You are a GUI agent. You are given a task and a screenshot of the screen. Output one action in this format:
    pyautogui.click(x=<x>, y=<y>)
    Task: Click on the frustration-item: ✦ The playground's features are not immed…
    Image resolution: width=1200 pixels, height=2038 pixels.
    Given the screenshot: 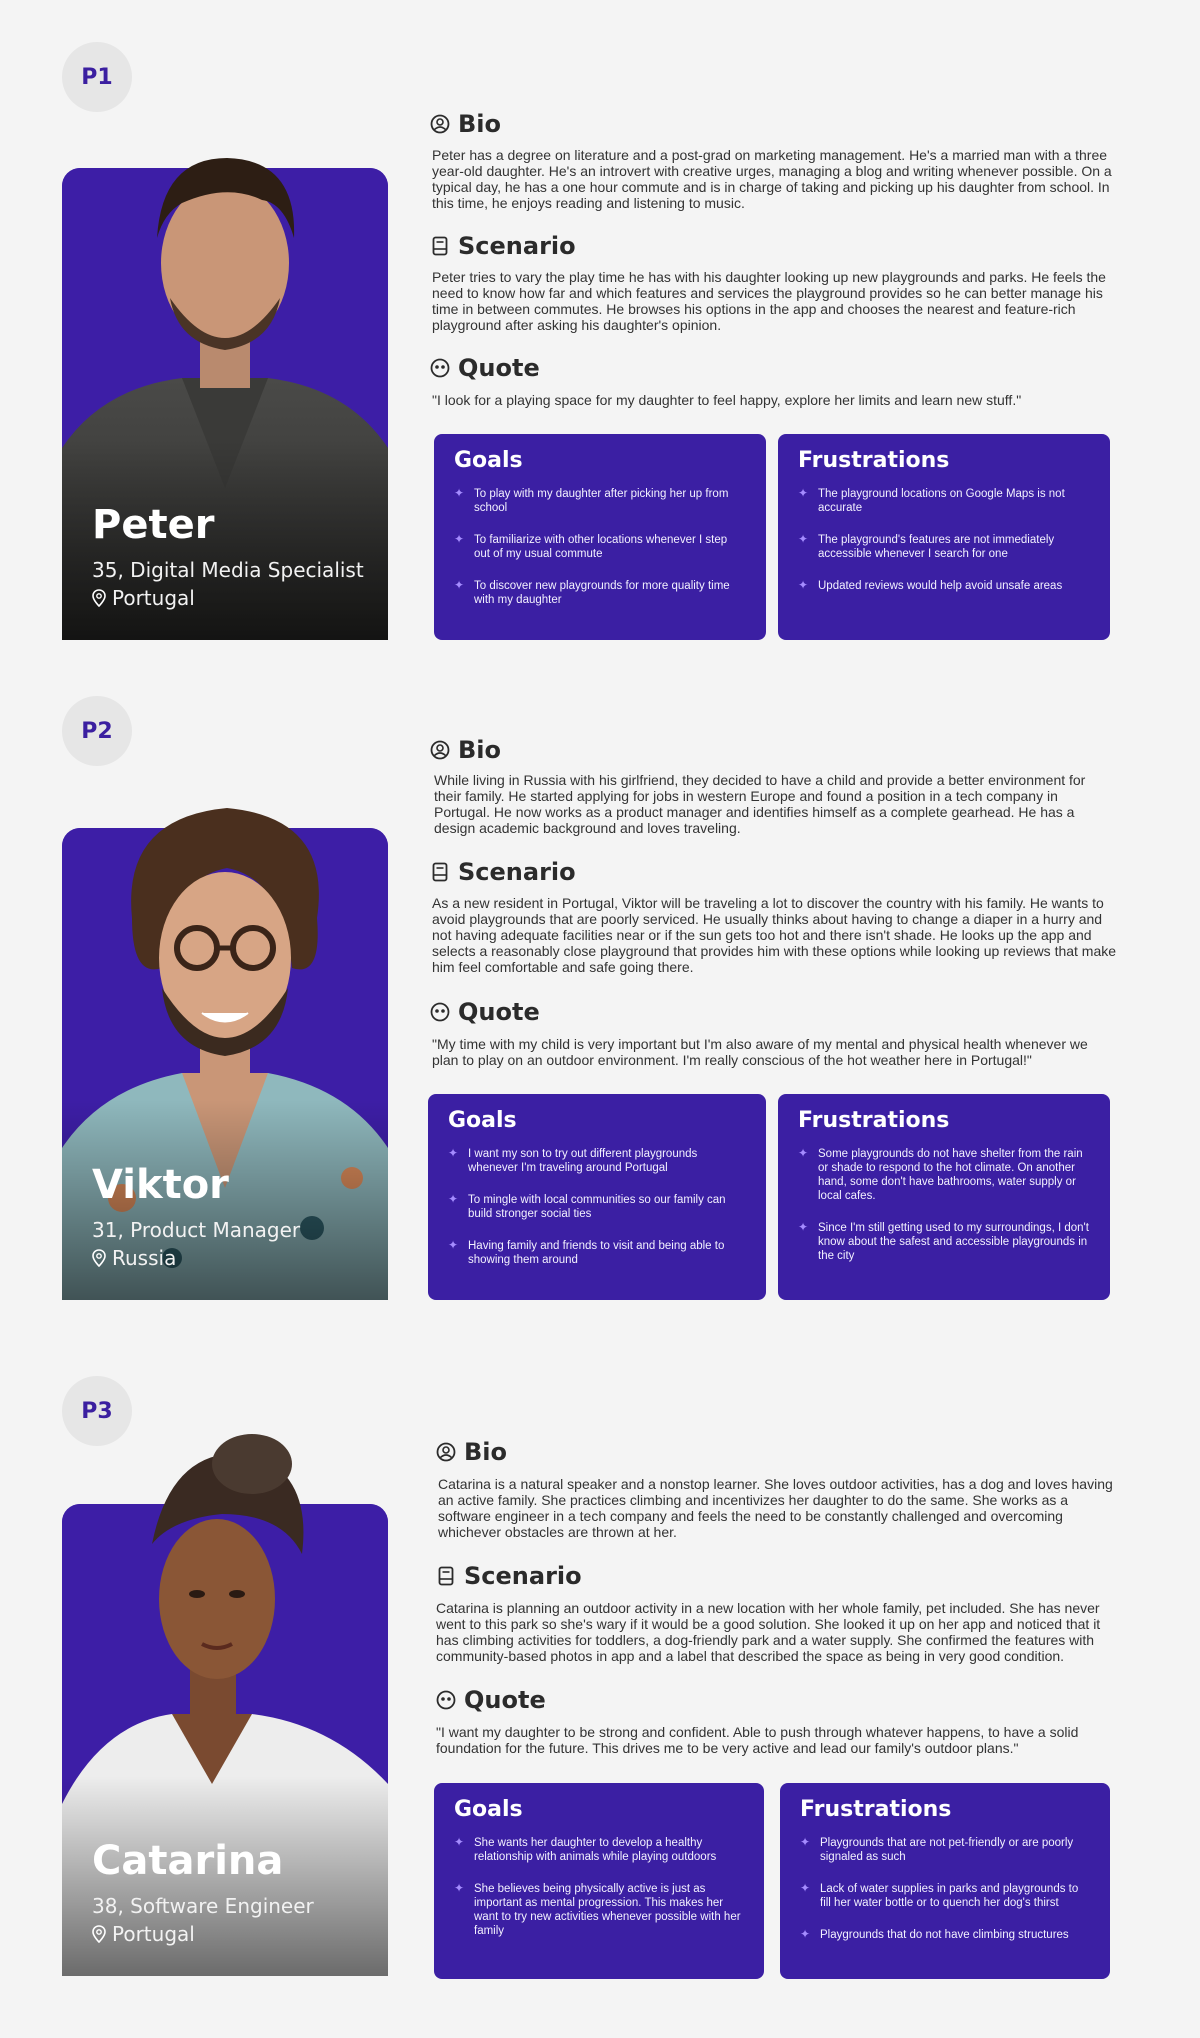 What is the action you would take?
    pyautogui.click(x=926, y=546)
    